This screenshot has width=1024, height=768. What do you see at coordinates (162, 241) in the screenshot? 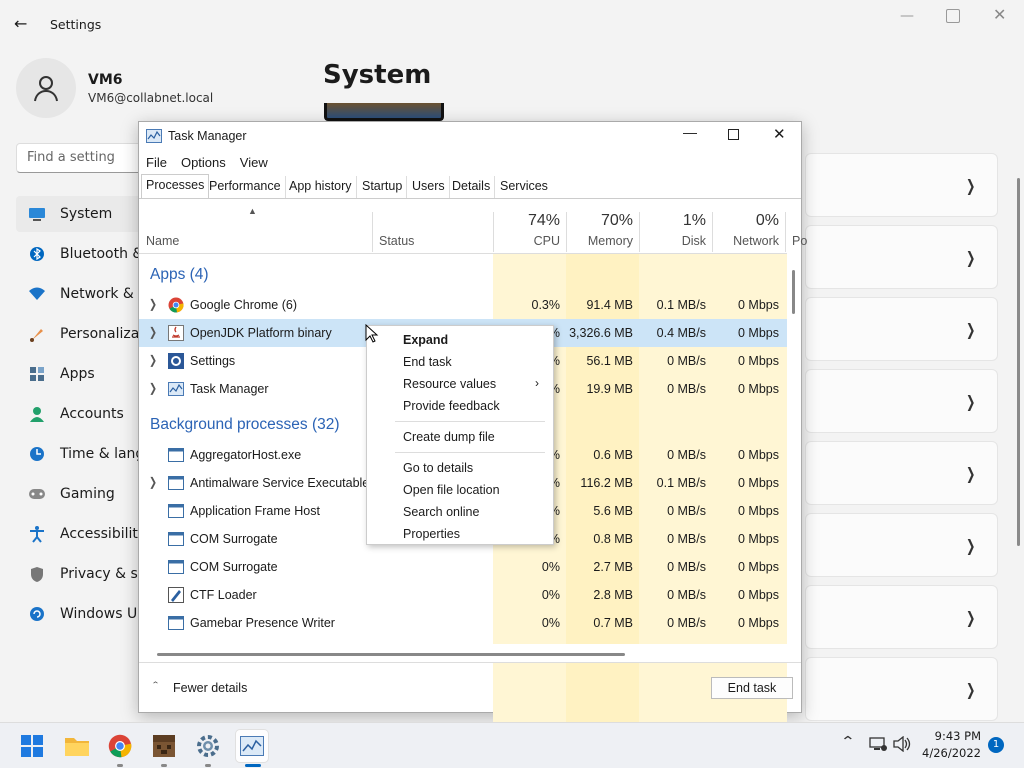
I see `col-name: Name` at bounding box center [162, 241].